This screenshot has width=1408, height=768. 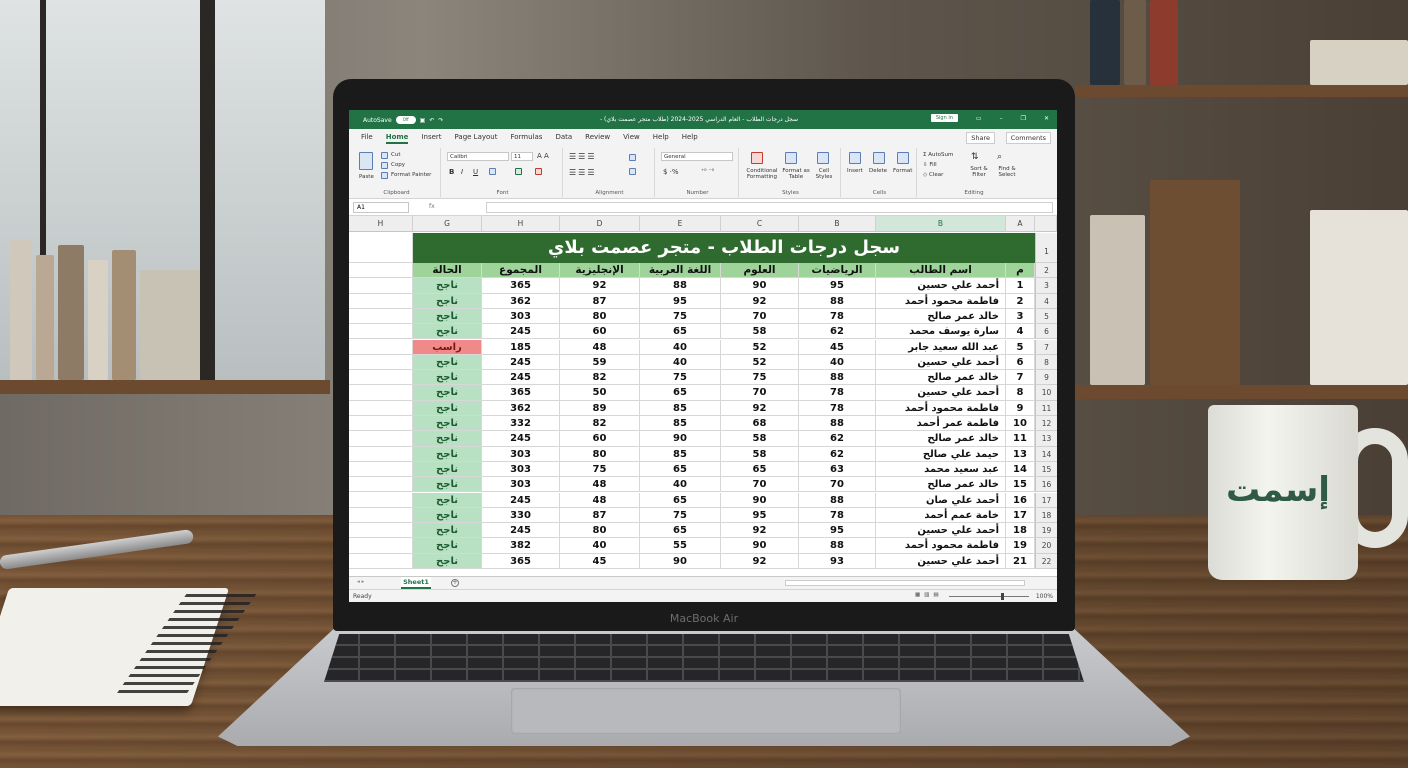 What do you see at coordinates (1046, 469) in the screenshot?
I see `row-header: 15` at bounding box center [1046, 469].